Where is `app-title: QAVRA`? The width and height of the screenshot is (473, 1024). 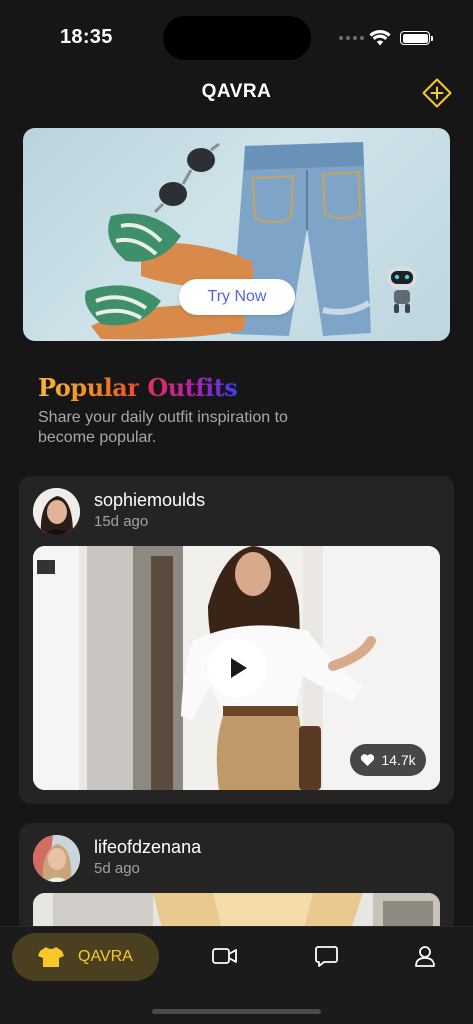
app-title: QAVRA is located at coordinates (236, 91).